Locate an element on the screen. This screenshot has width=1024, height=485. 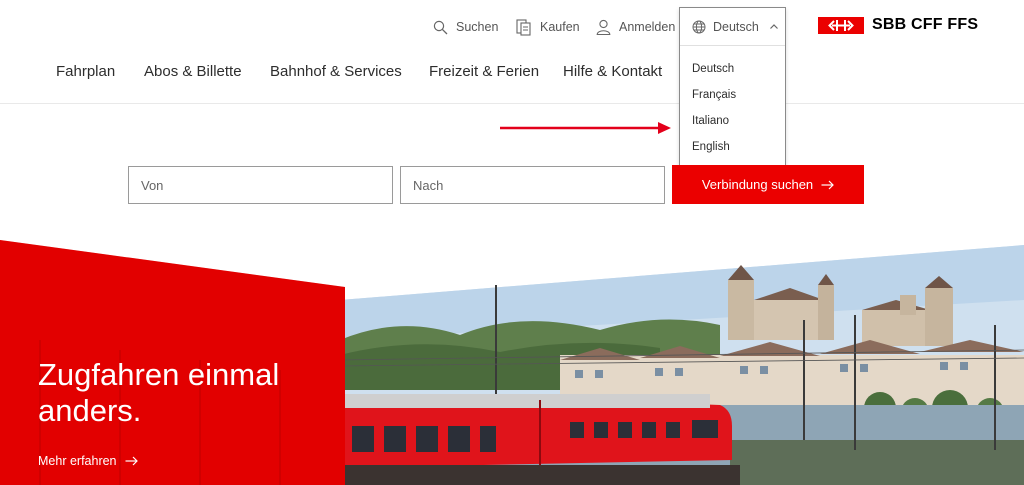
buy-link-label: Kaufen is located at coordinates (560, 27).